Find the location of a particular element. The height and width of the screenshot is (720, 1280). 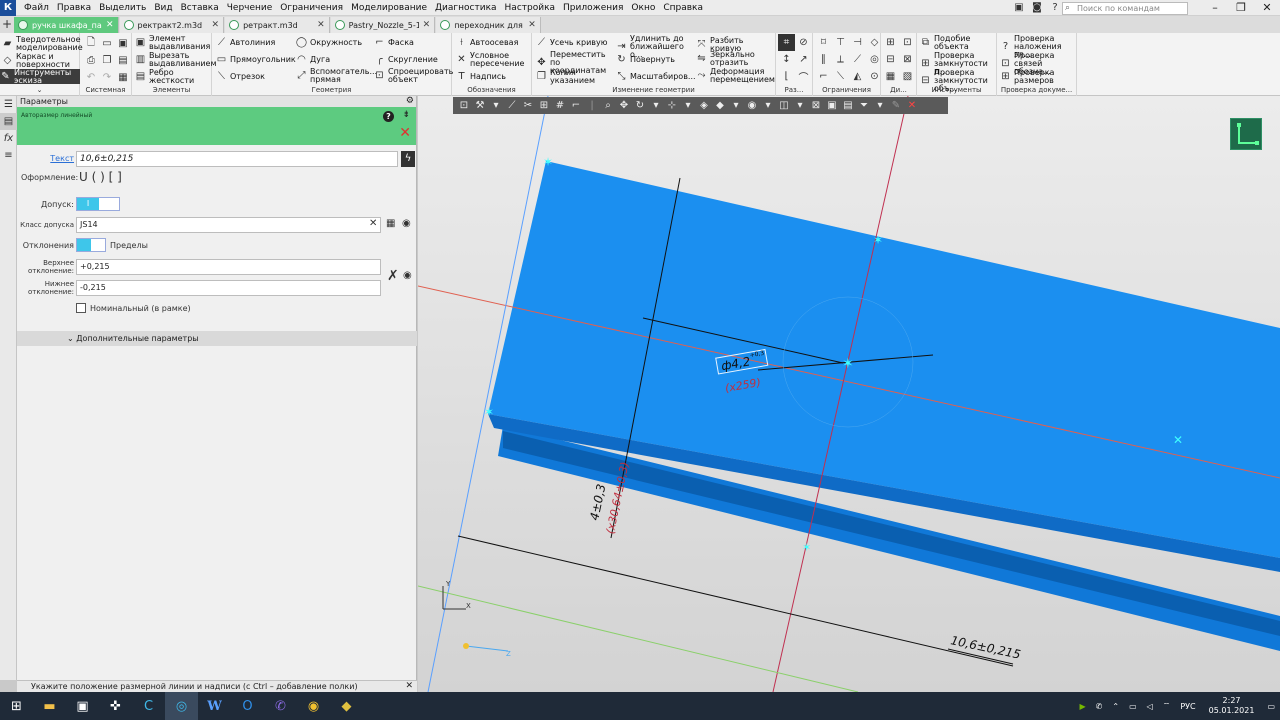

perpendicular-icon: ⟂ is located at coordinates (840, 59).